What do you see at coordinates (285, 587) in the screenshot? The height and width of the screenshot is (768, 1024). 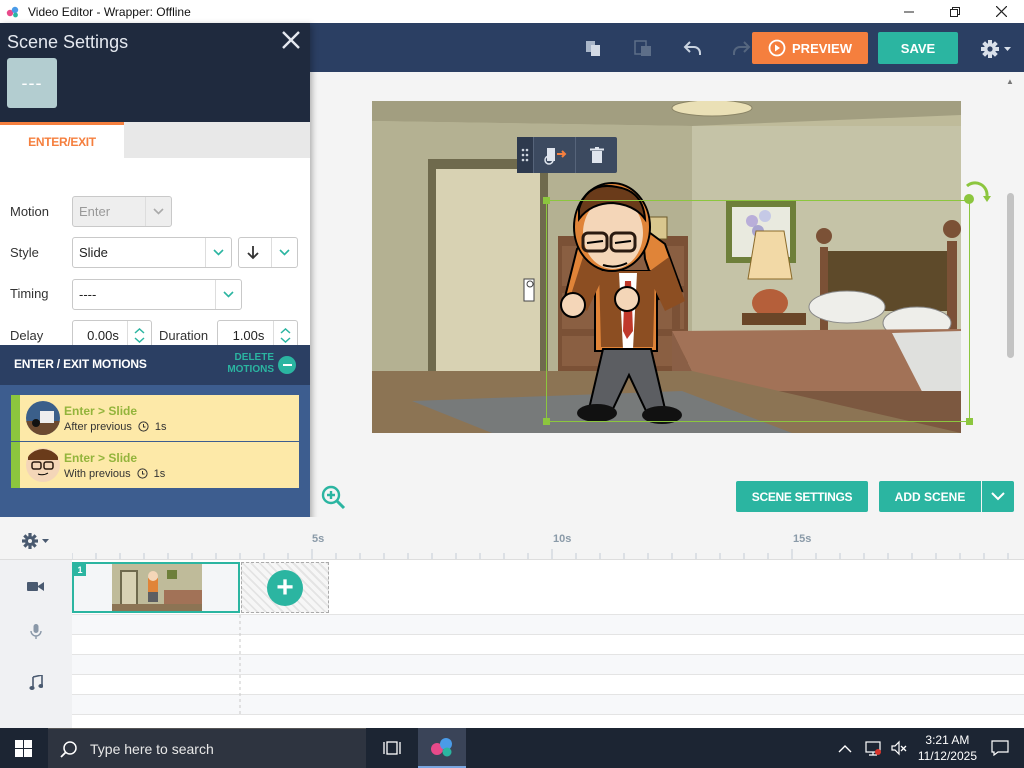 I see `add-scene-slot: +` at bounding box center [285, 587].